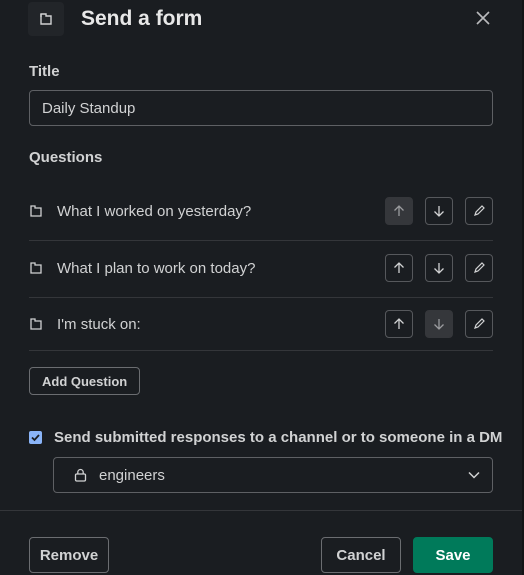 The width and height of the screenshot is (524, 575). I want to click on lock-icon, so click(80, 475).